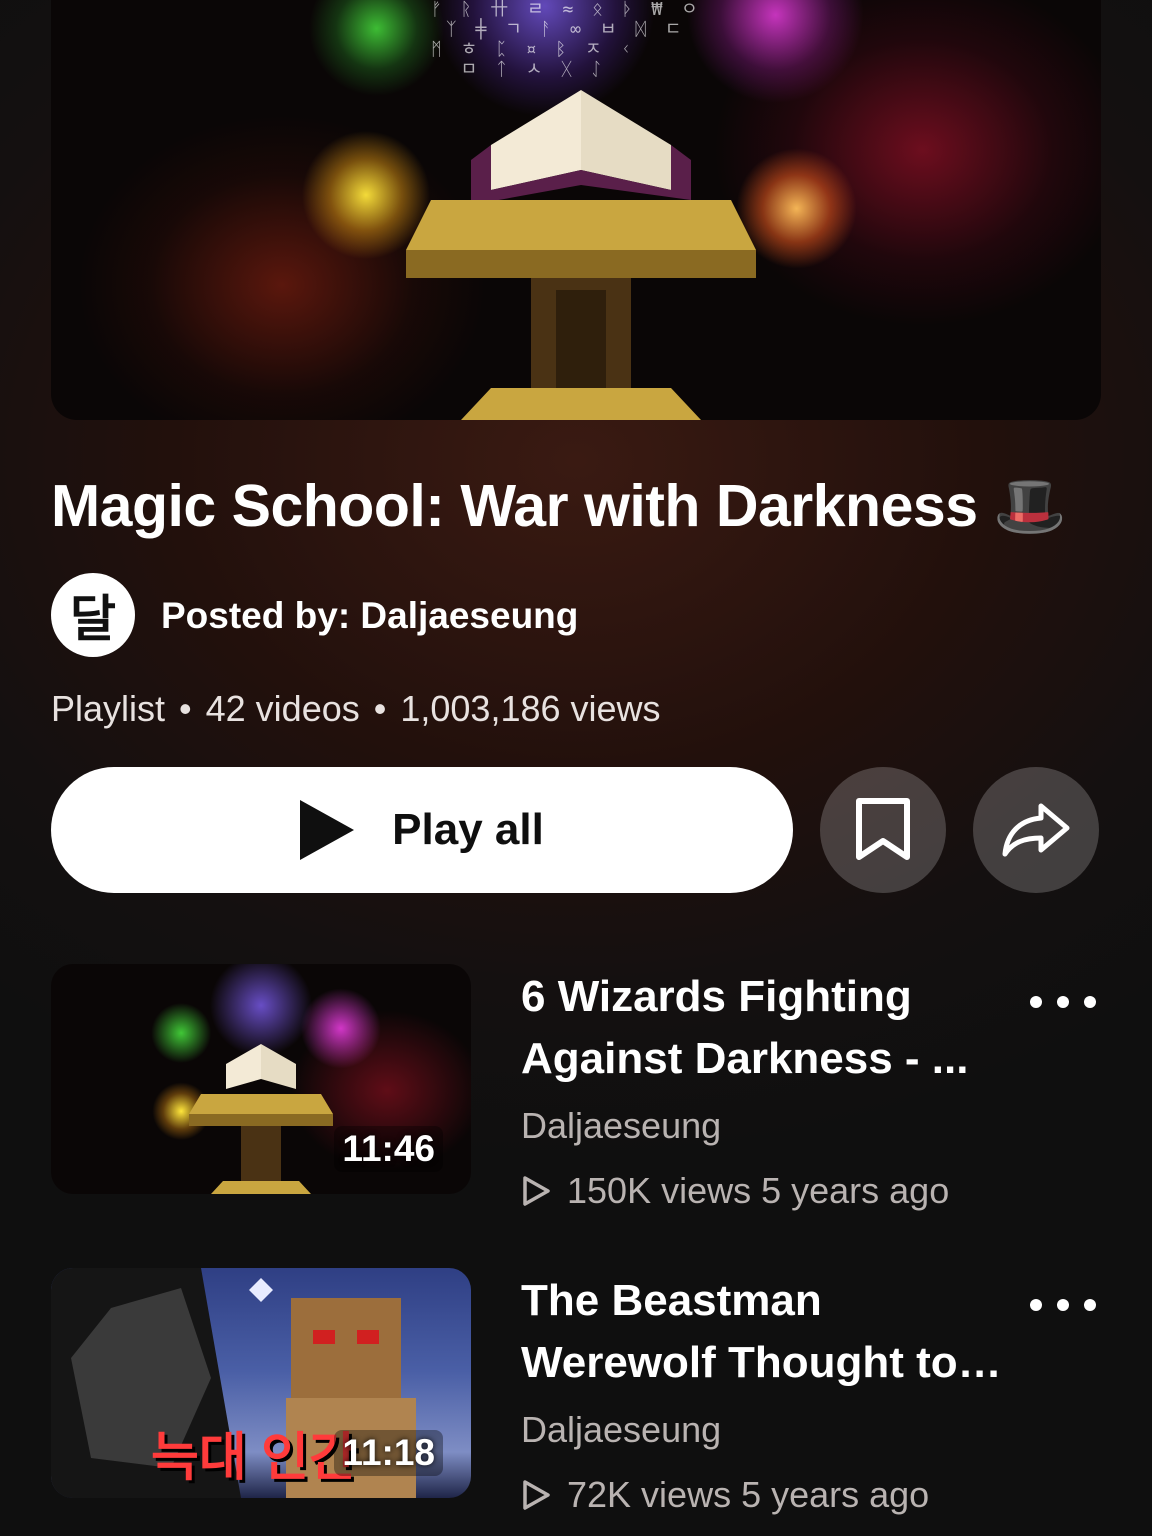  What do you see at coordinates (581, 255) in the screenshot?
I see `lectern-book-illustration` at bounding box center [581, 255].